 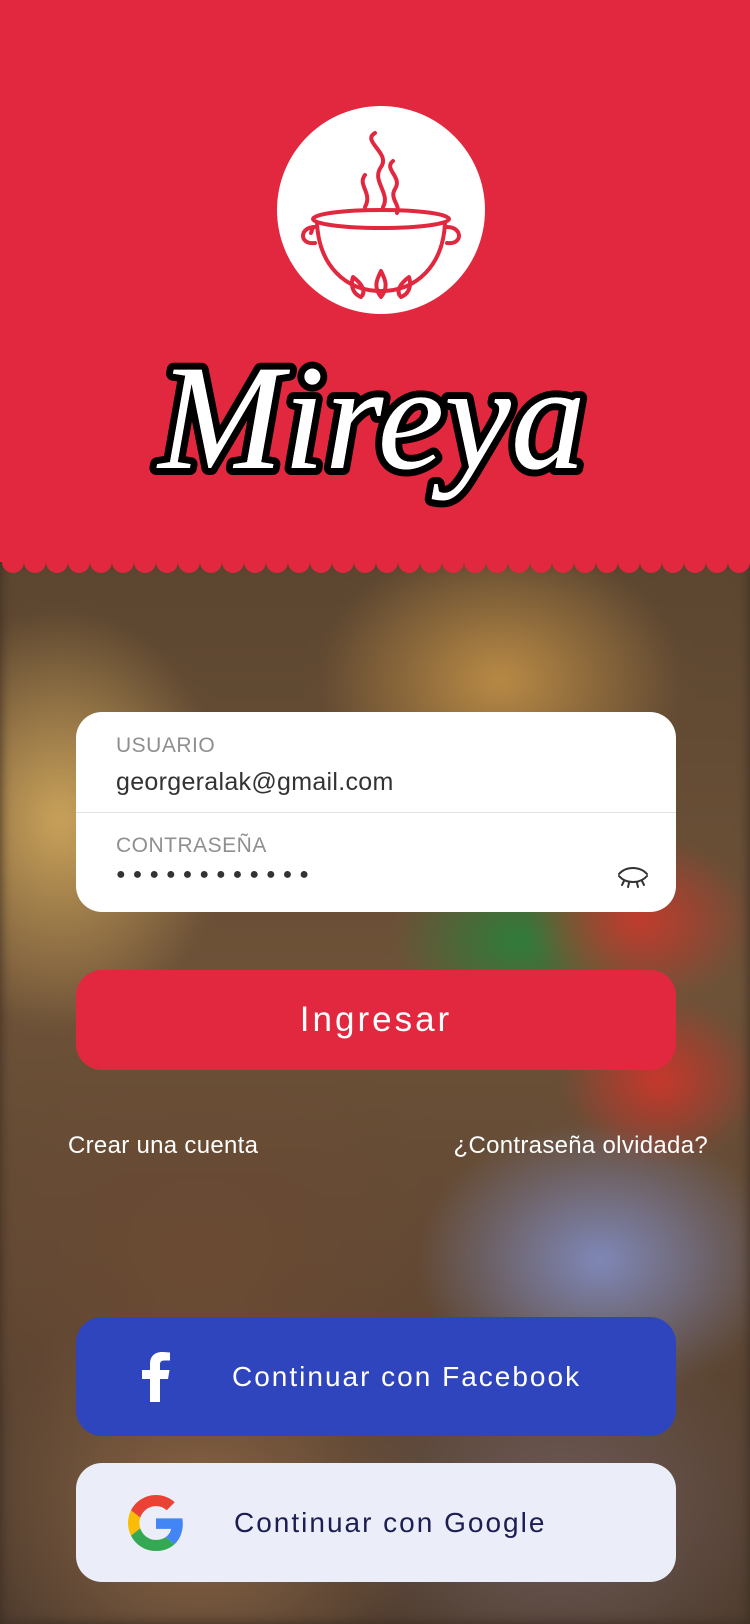 What do you see at coordinates (156, 1377) in the screenshot?
I see `facebook-icon` at bounding box center [156, 1377].